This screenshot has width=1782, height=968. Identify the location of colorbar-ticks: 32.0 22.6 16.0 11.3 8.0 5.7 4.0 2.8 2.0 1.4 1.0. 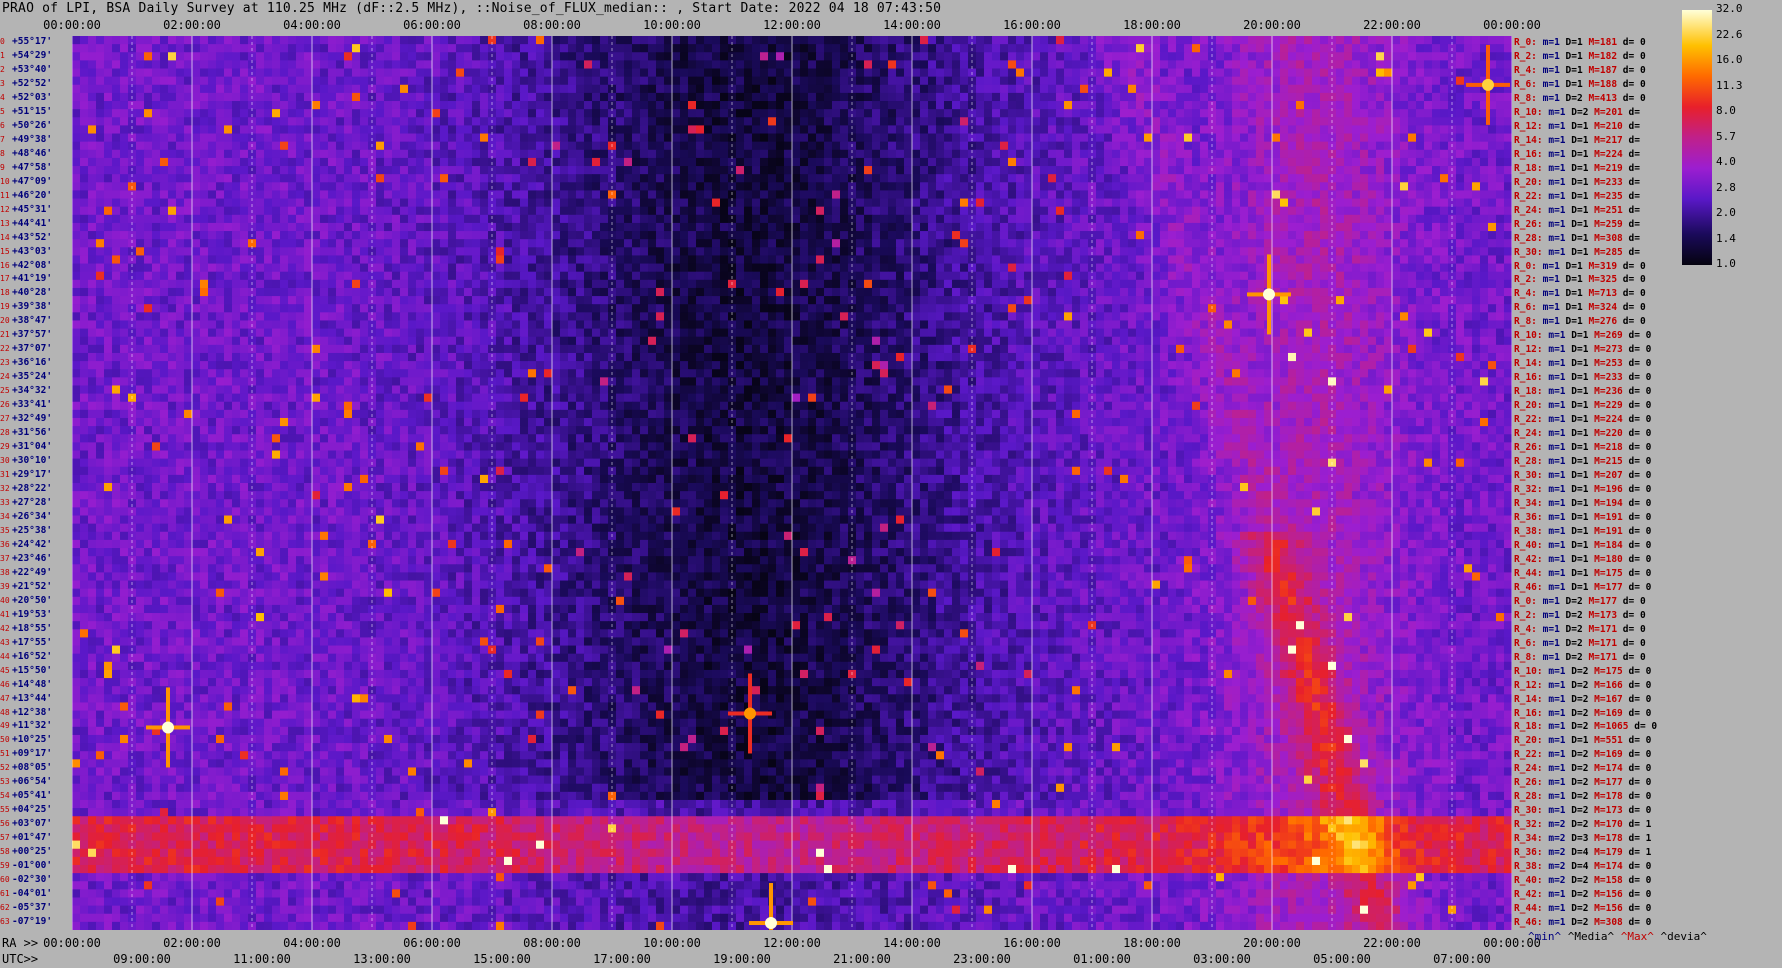
(1749, 140).